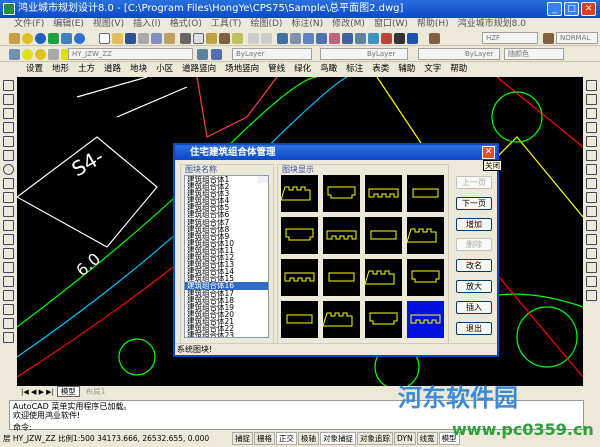  Describe the element at coordinates (198, 38) in the screenshot. I see `copy-icon` at that location.